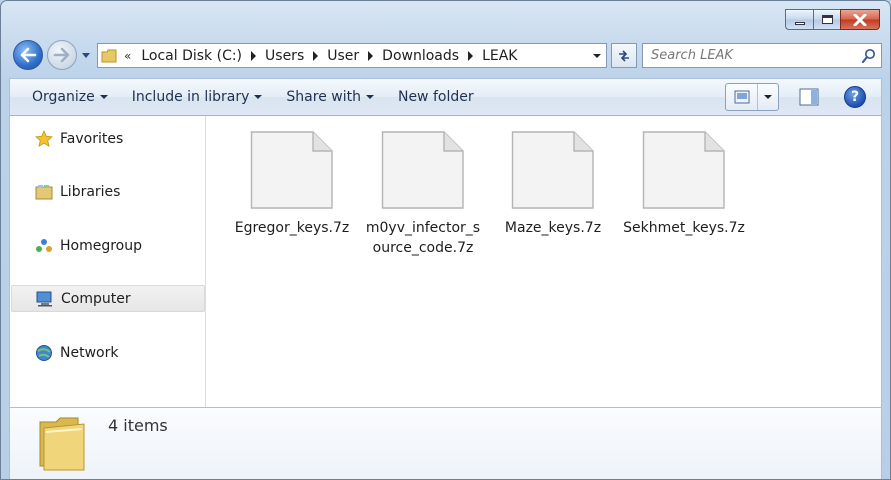 The image size is (891, 480). I want to click on preview-pane-button, so click(809, 97).